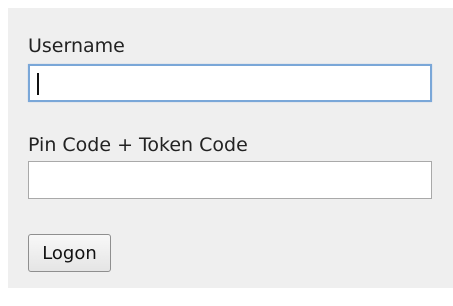 This screenshot has height=306, width=453. What do you see at coordinates (69, 253) in the screenshot?
I see `logon-button: Logon` at bounding box center [69, 253].